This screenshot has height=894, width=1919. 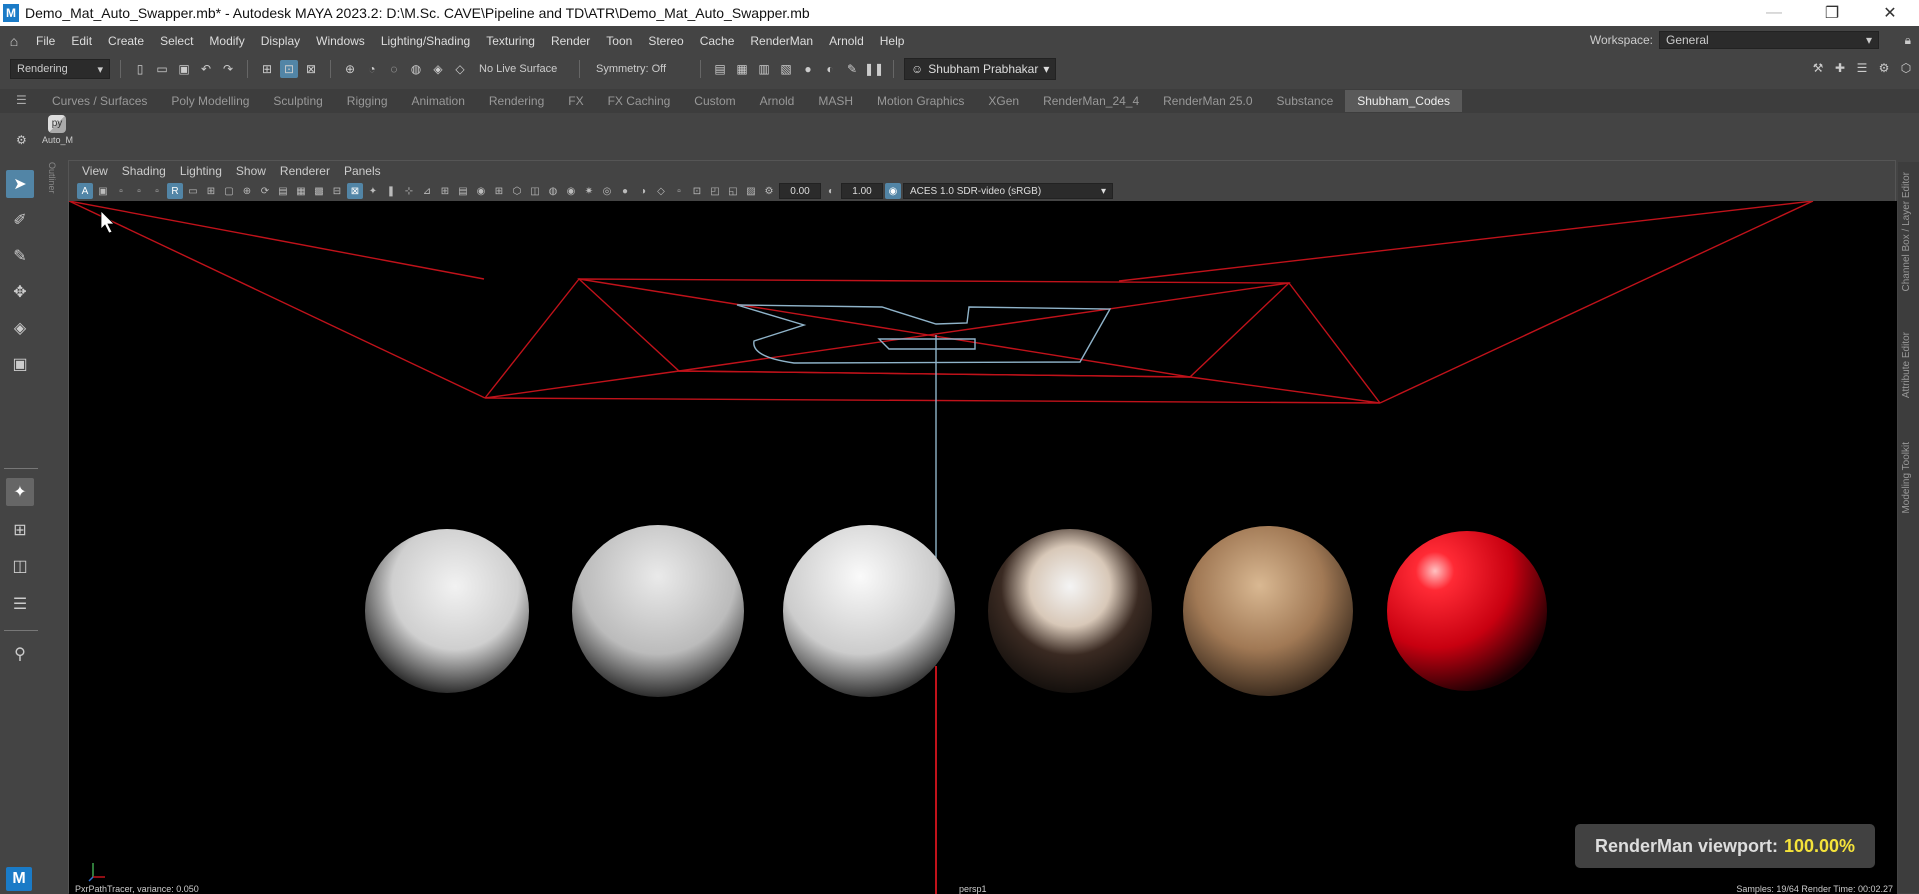 I want to click on shelf-tab-renderman-24-4: RenderMan_24_4, so click(x=1091, y=101).